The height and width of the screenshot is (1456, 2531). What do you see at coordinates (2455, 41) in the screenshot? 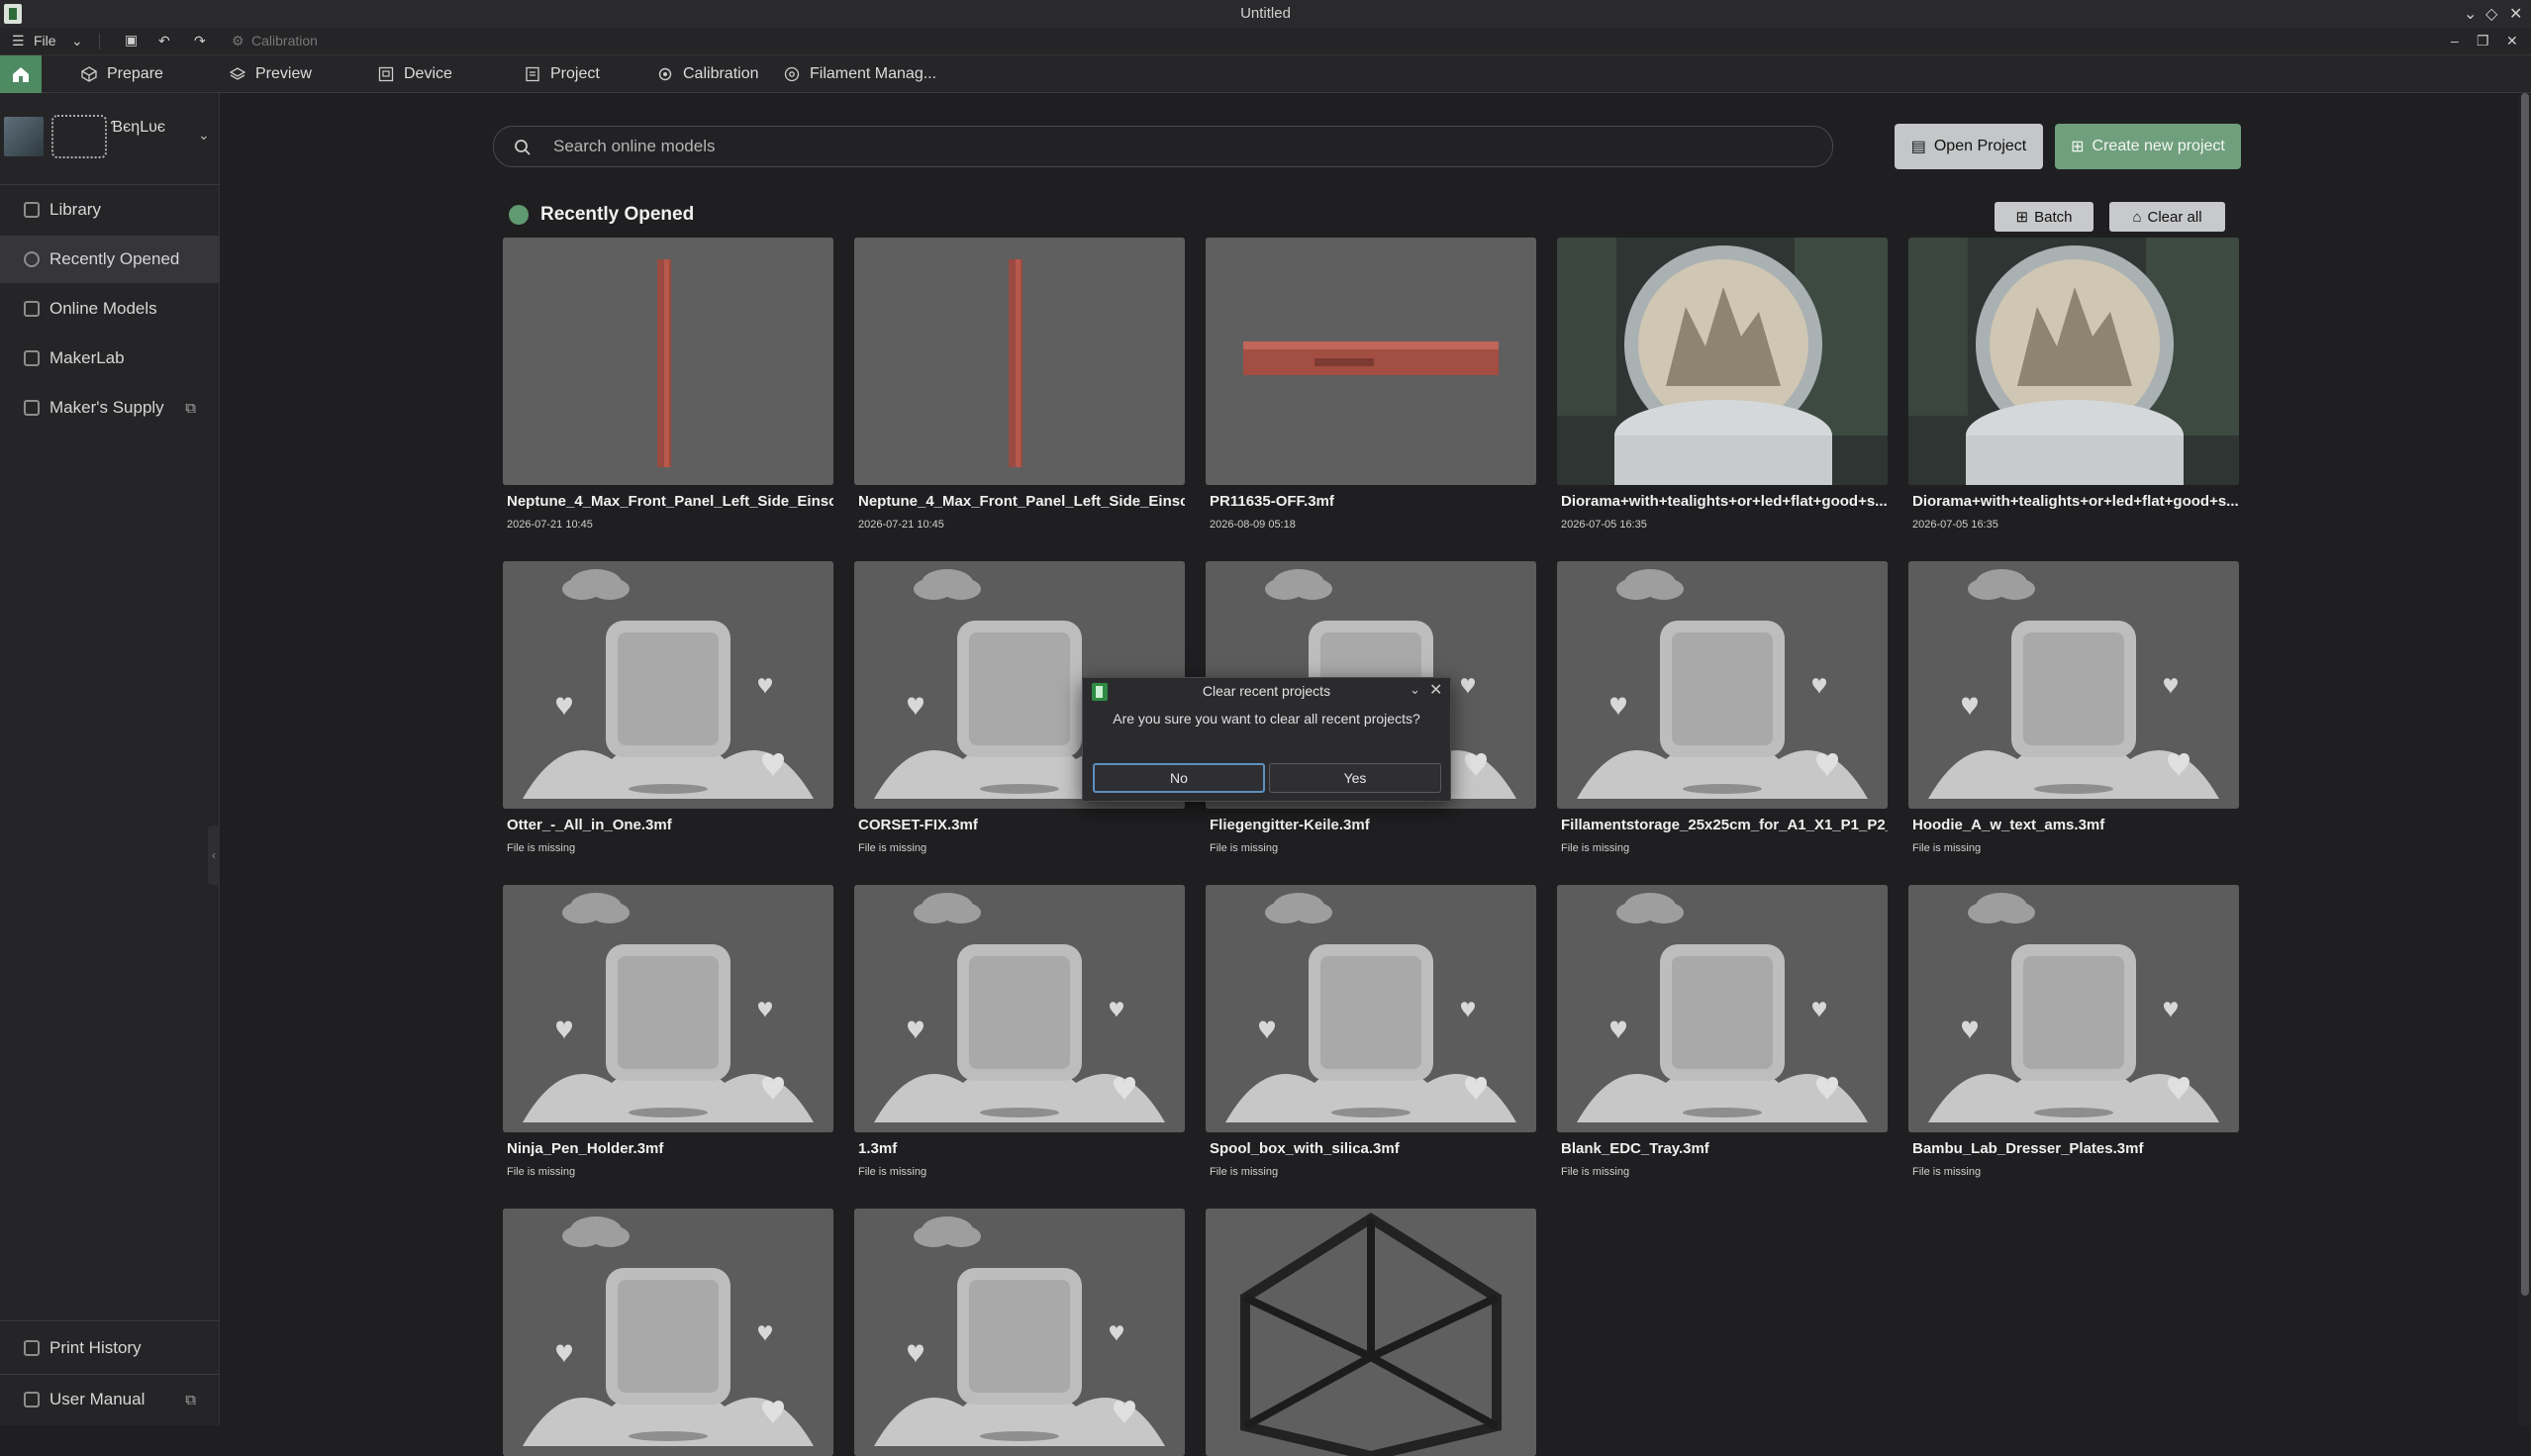
I see `minimize-doc-icon: –` at bounding box center [2455, 41].